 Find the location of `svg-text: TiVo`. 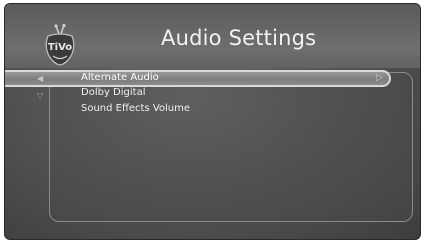

svg-text: TiVo is located at coordinates (60, 47).